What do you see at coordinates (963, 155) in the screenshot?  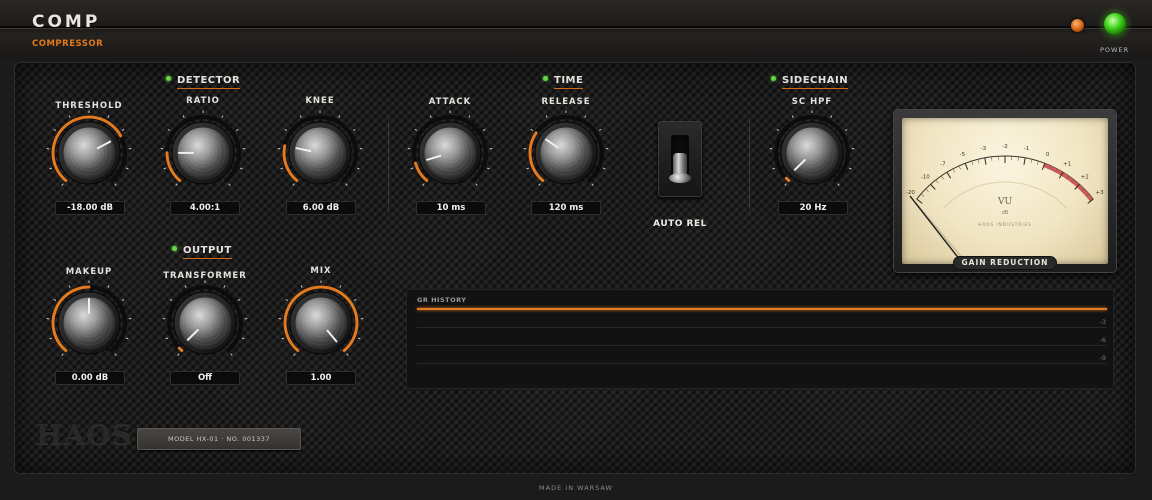 I see `vu-scale-label: -5` at bounding box center [963, 155].